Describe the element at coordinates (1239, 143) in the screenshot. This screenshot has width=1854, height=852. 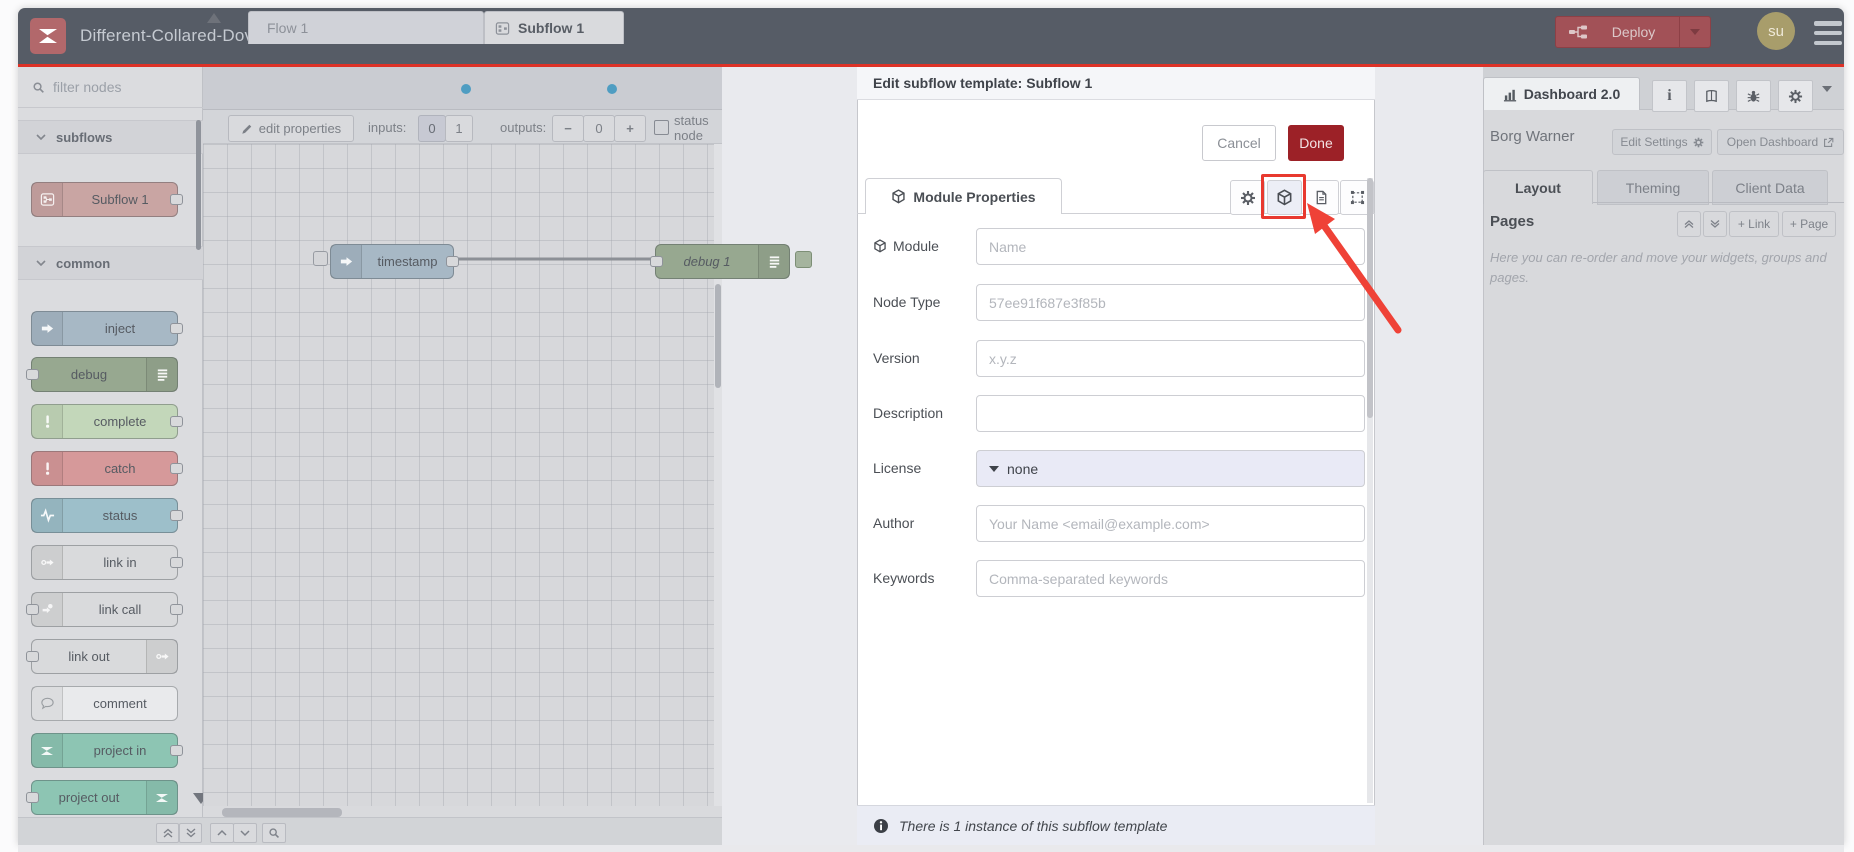
I see `cancel-button: Cancel` at that location.